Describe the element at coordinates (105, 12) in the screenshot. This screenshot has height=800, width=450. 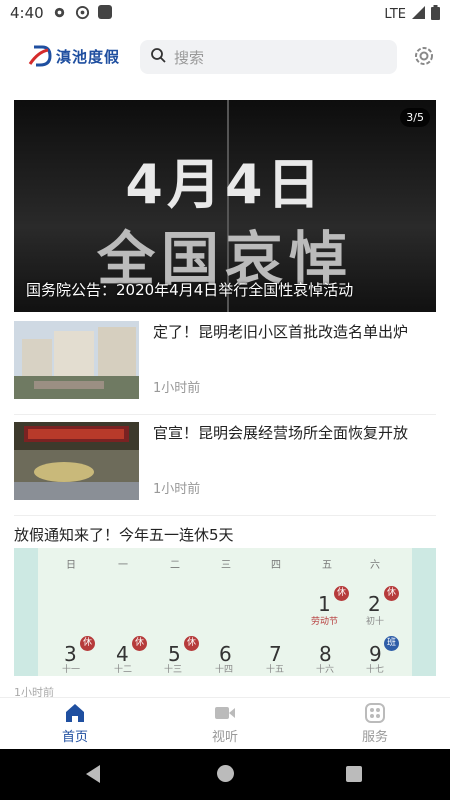
I see `sdcard-status-icon` at that location.